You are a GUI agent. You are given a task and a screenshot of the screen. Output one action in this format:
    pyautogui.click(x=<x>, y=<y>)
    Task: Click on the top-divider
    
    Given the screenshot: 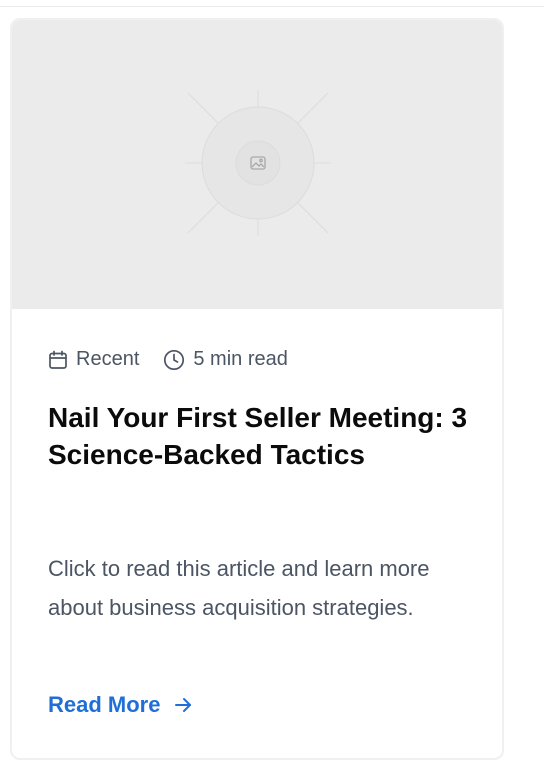 What is the action you would take?
    pyautogui.click(x=272, y=6)
    